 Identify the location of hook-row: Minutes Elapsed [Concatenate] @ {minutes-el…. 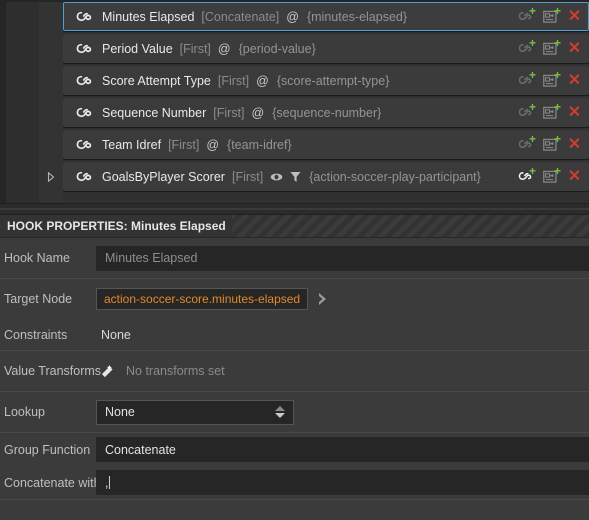
(326, 16).